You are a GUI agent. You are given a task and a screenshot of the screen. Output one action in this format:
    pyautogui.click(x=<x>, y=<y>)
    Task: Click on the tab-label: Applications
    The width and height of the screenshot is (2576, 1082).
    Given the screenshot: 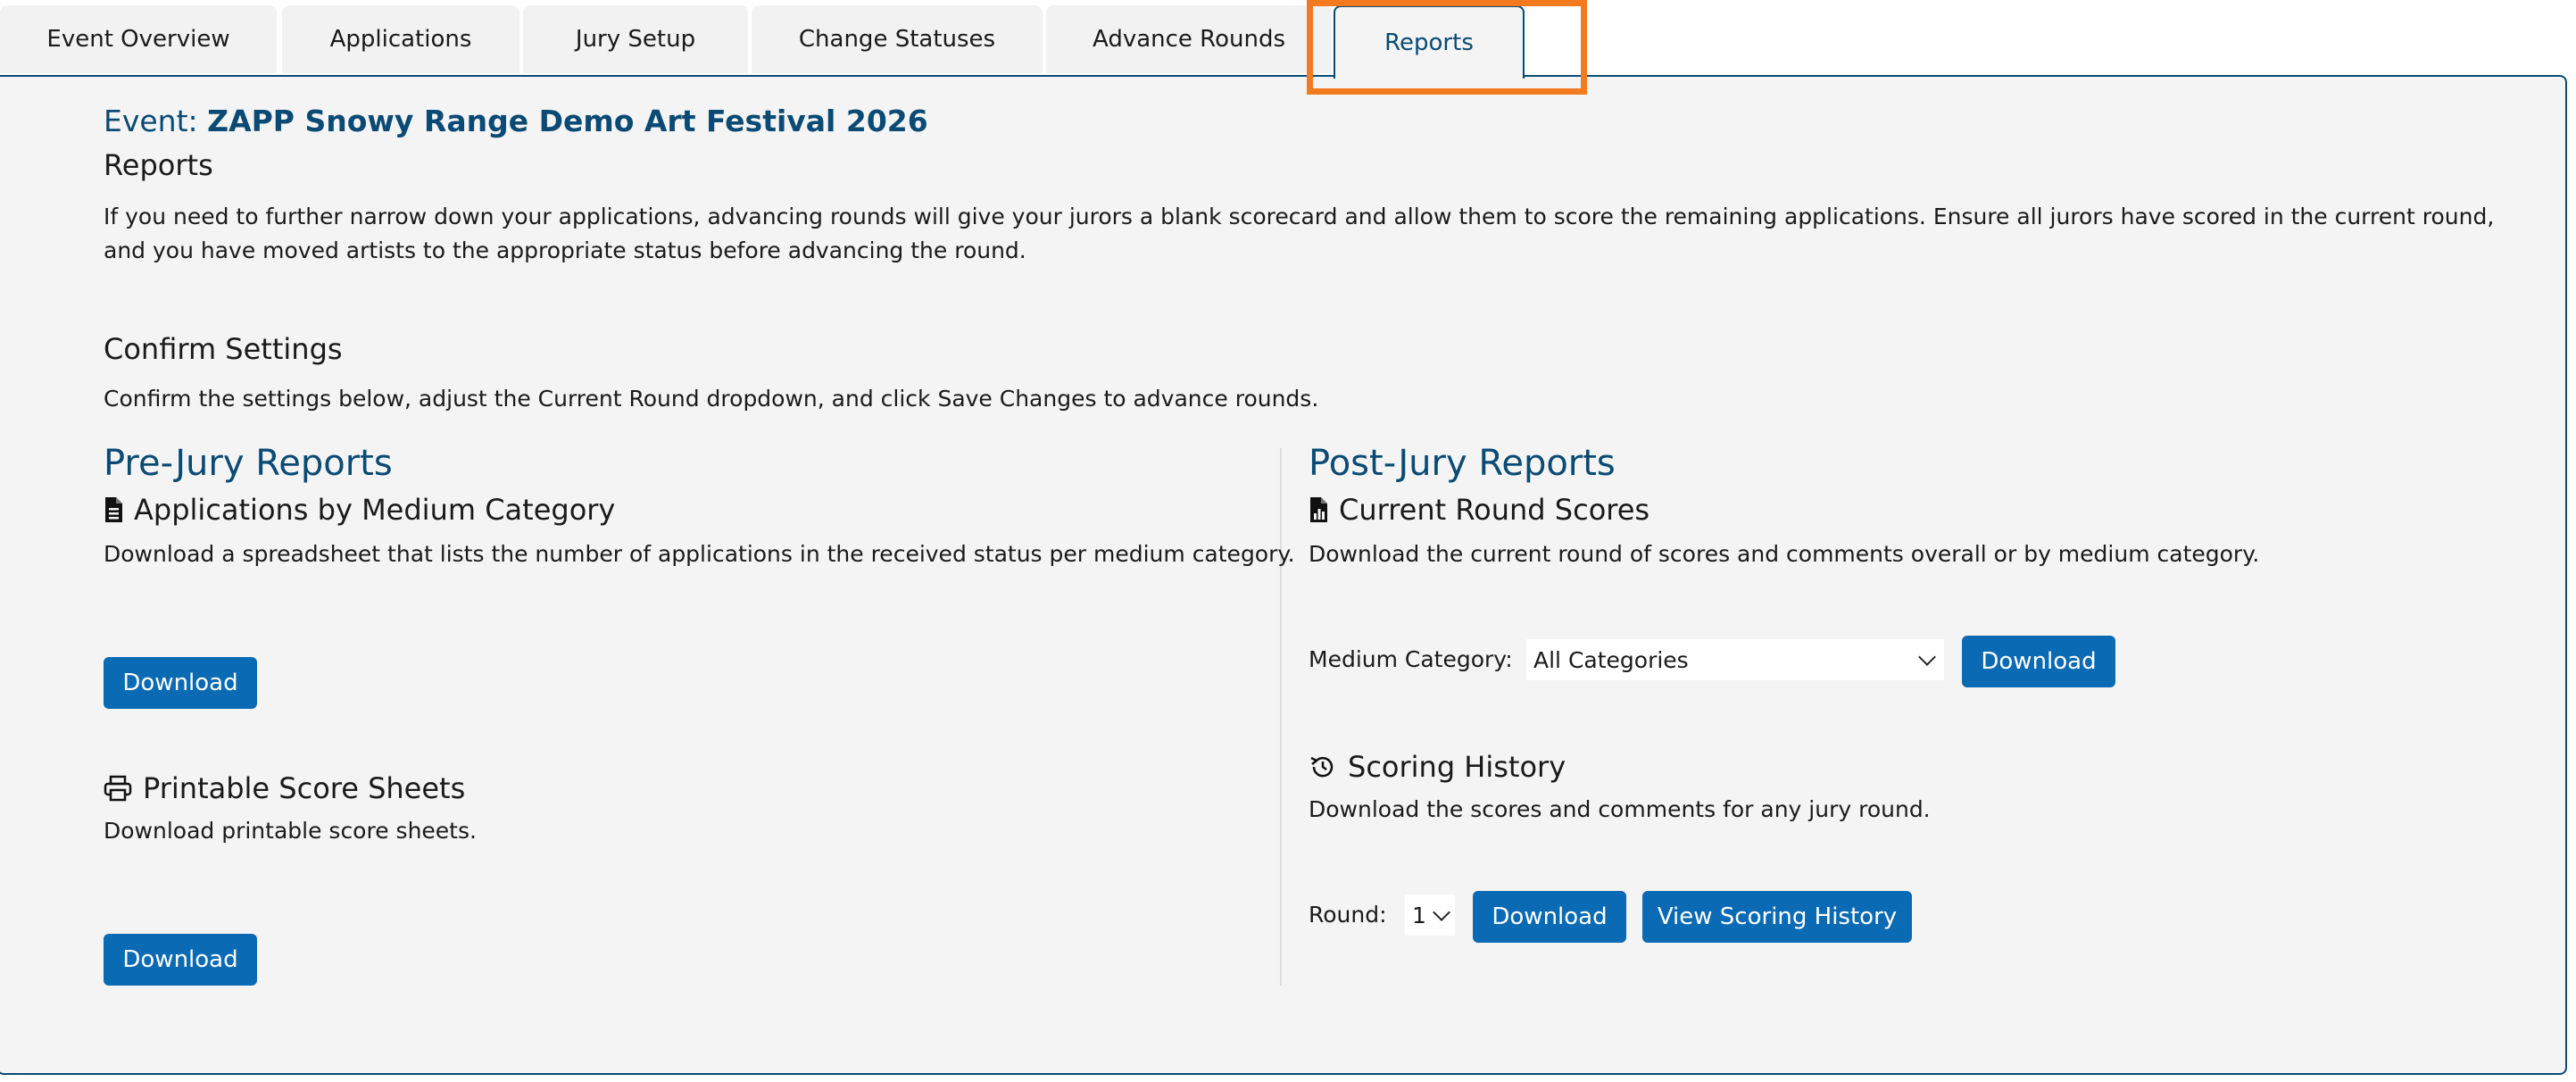 What is the action you would take?
    pyautogui.click(x=401, y=39)
    